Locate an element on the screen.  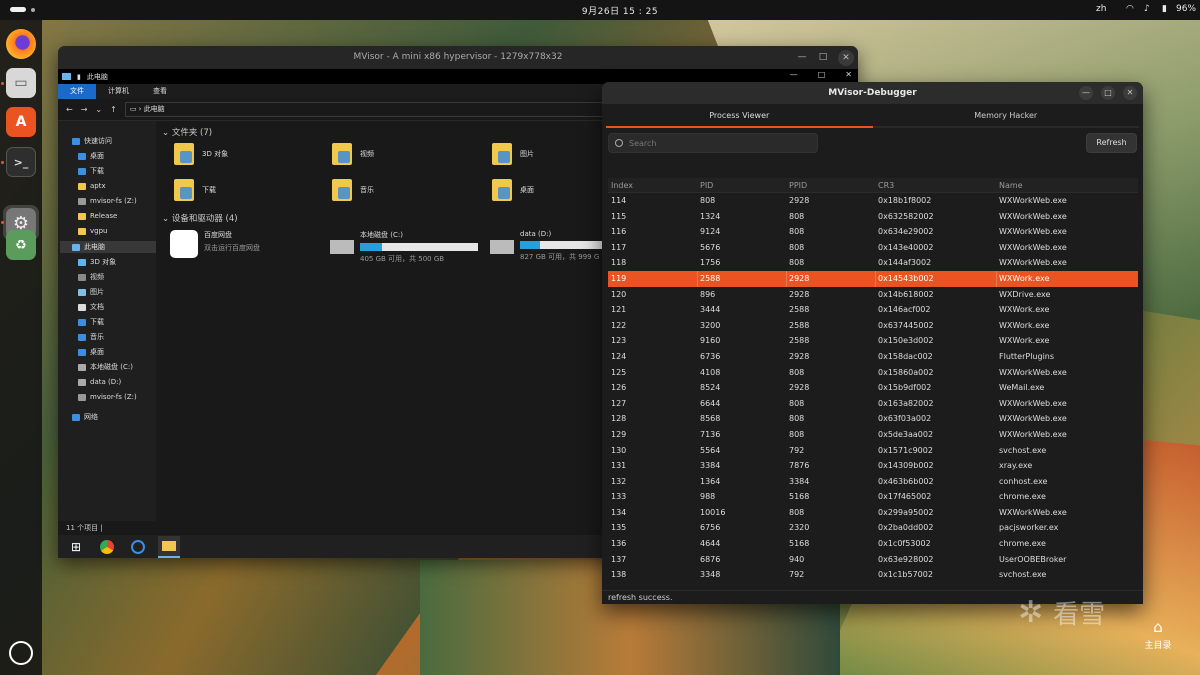
devices-header: ⌄ 设备和驱动器 (4) is located at coordinates (200, 218).